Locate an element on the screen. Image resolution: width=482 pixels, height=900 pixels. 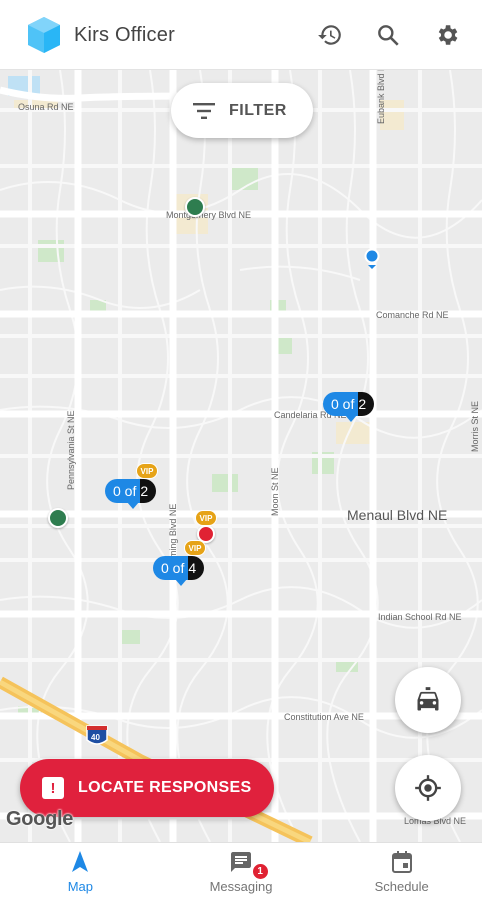
nav-label-schedule: Schedule is located at coordinates (401, 886).